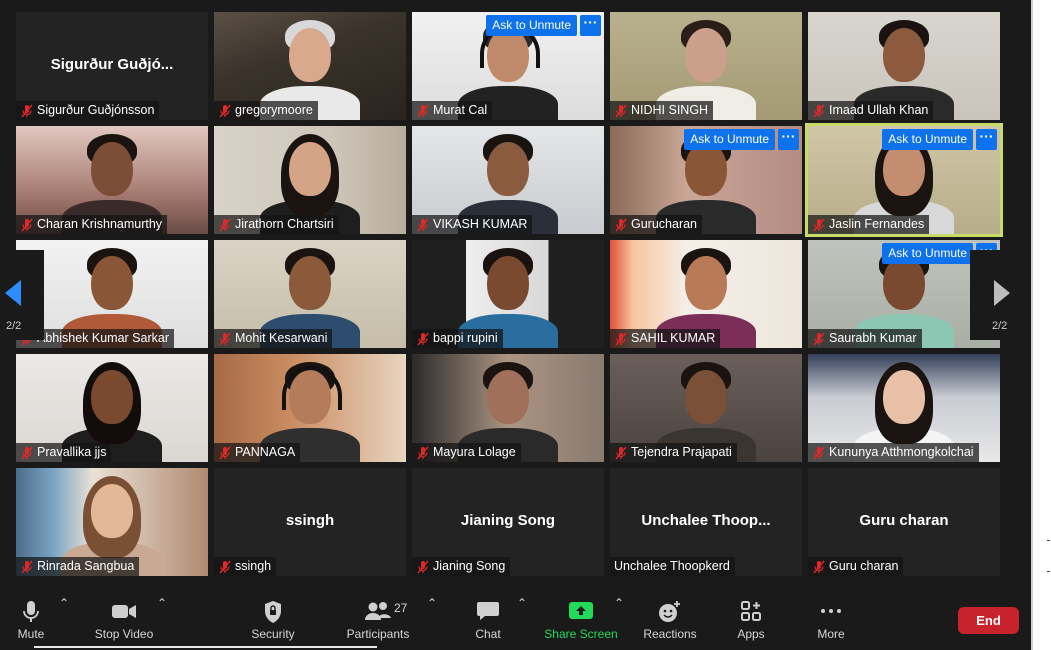 The image size is (1051, 650). Describe the element at coordinates (879, 110) in the screenshot. I see `participant-name: Imaad Ullah Khan` at that location.